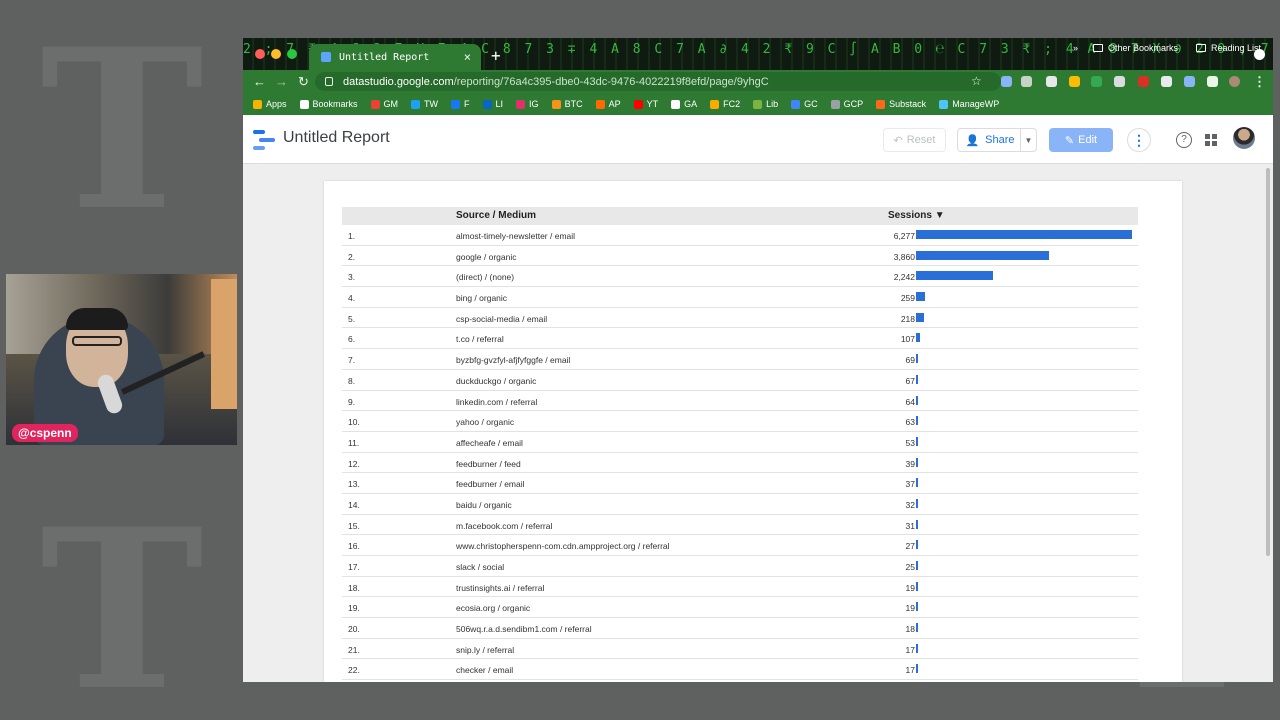 Image resolution: width=1280 pixels, height=720 pixels. I want to click on table-row: 8. duckduckgo / organic 67, so click(740, 380).